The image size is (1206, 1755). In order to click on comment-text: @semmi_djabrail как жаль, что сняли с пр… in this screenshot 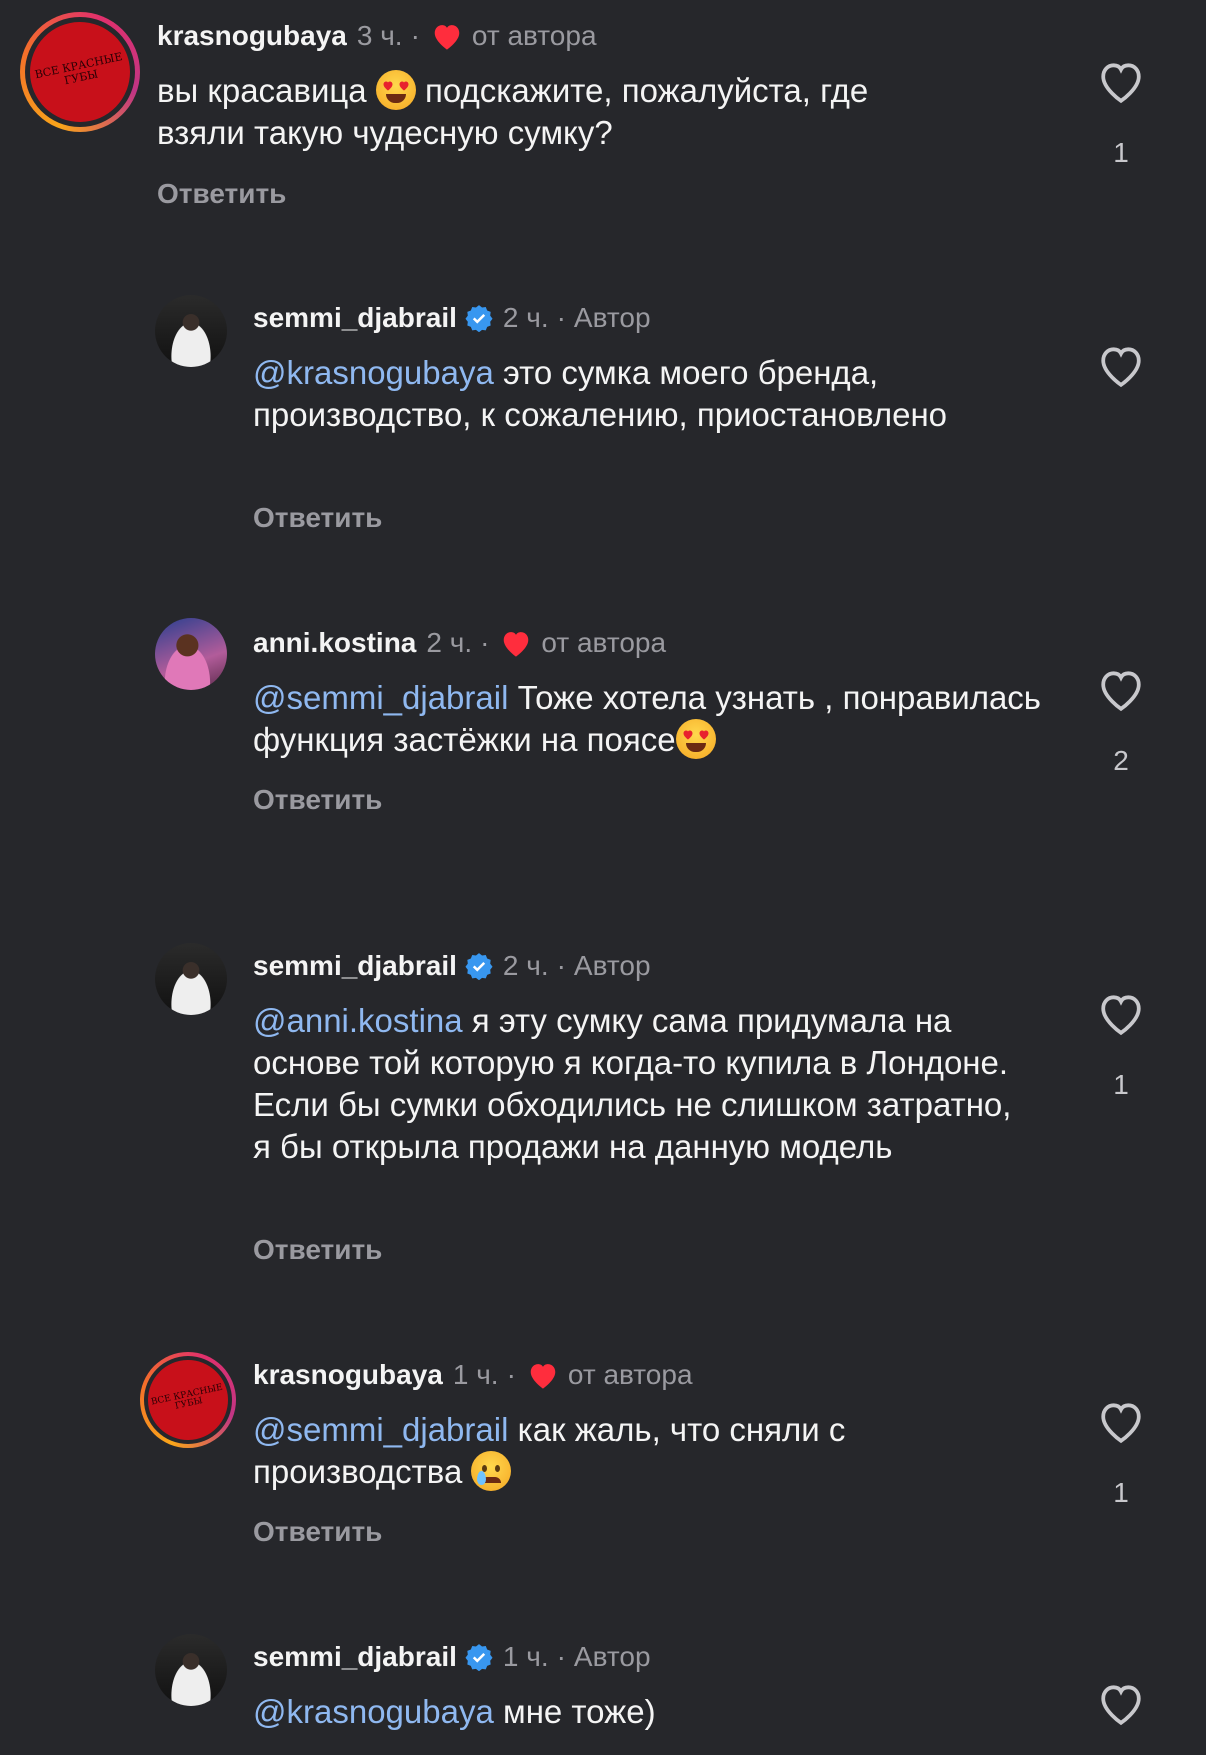, I will do `click(549, 1451)`.